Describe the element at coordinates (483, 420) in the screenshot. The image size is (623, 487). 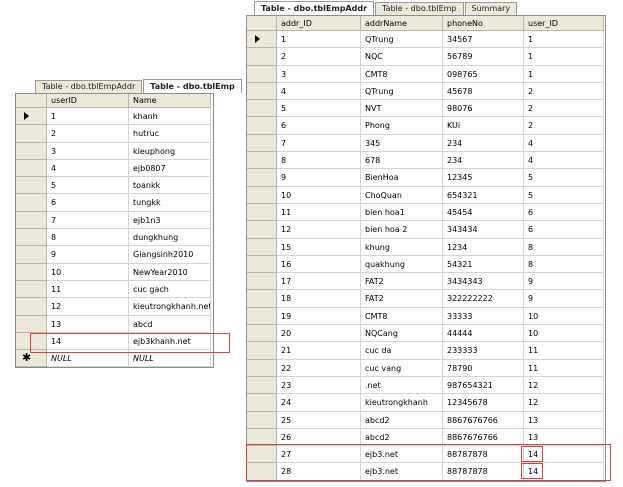
I see `table-cell: 8867676766` at that location.